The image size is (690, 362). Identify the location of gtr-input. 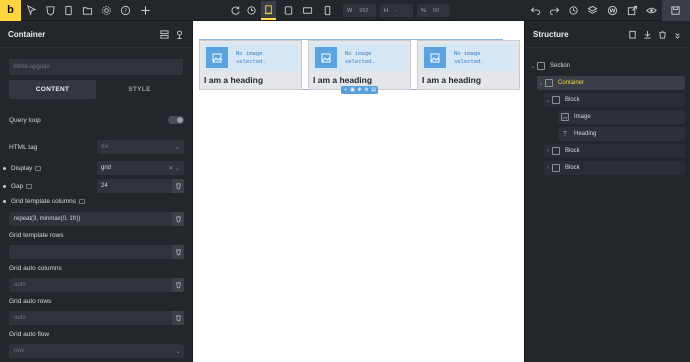
(96, 252).